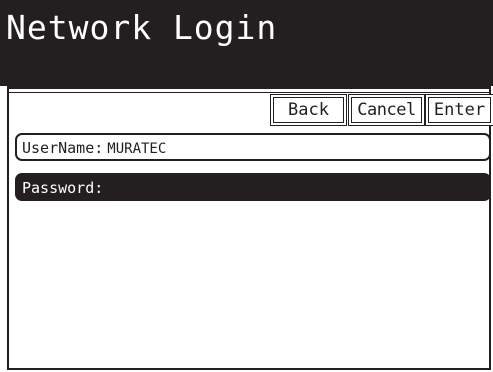 The image size is (493, 372). I want to click on username-value: MURATEC, so click(137, 149).